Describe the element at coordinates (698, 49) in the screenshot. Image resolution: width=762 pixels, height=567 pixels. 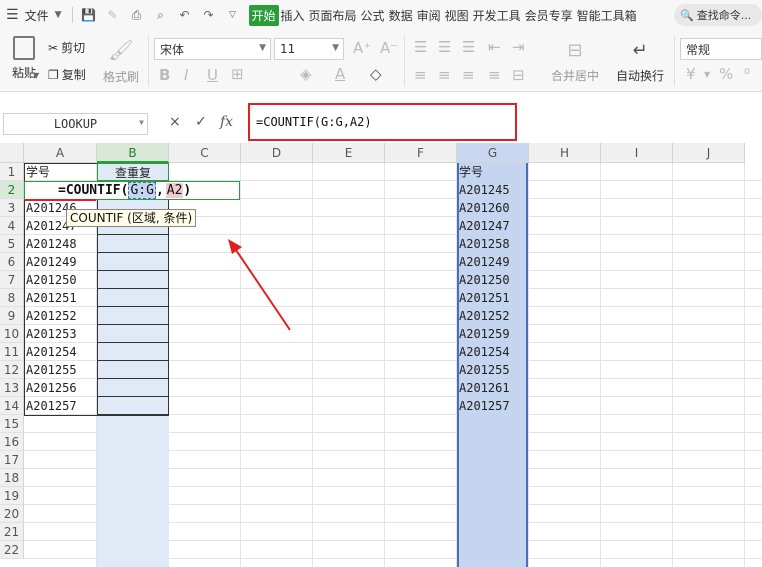
I see `number-format-value: 常规` at that location.